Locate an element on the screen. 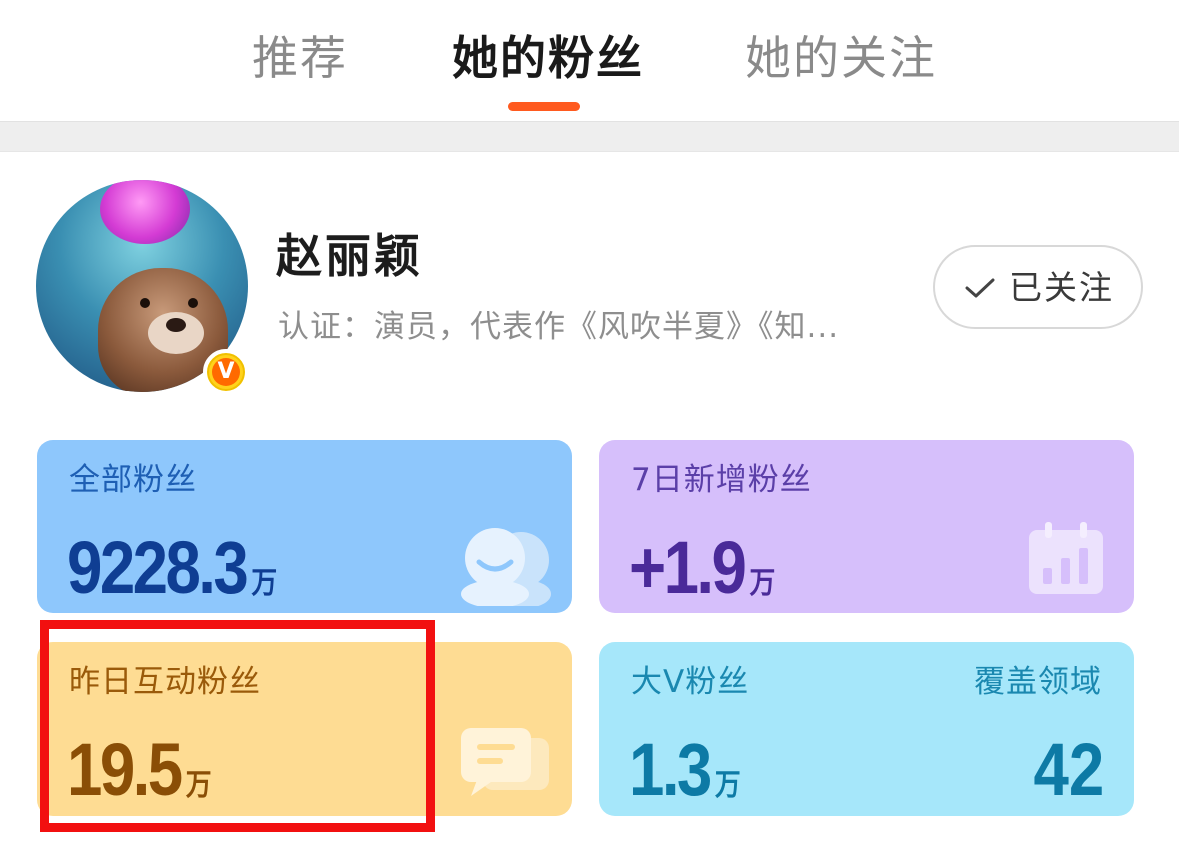 This screenshot has width=1179, height=865. all-fans-number: 9228.3 is located at coordinates (158, 567).